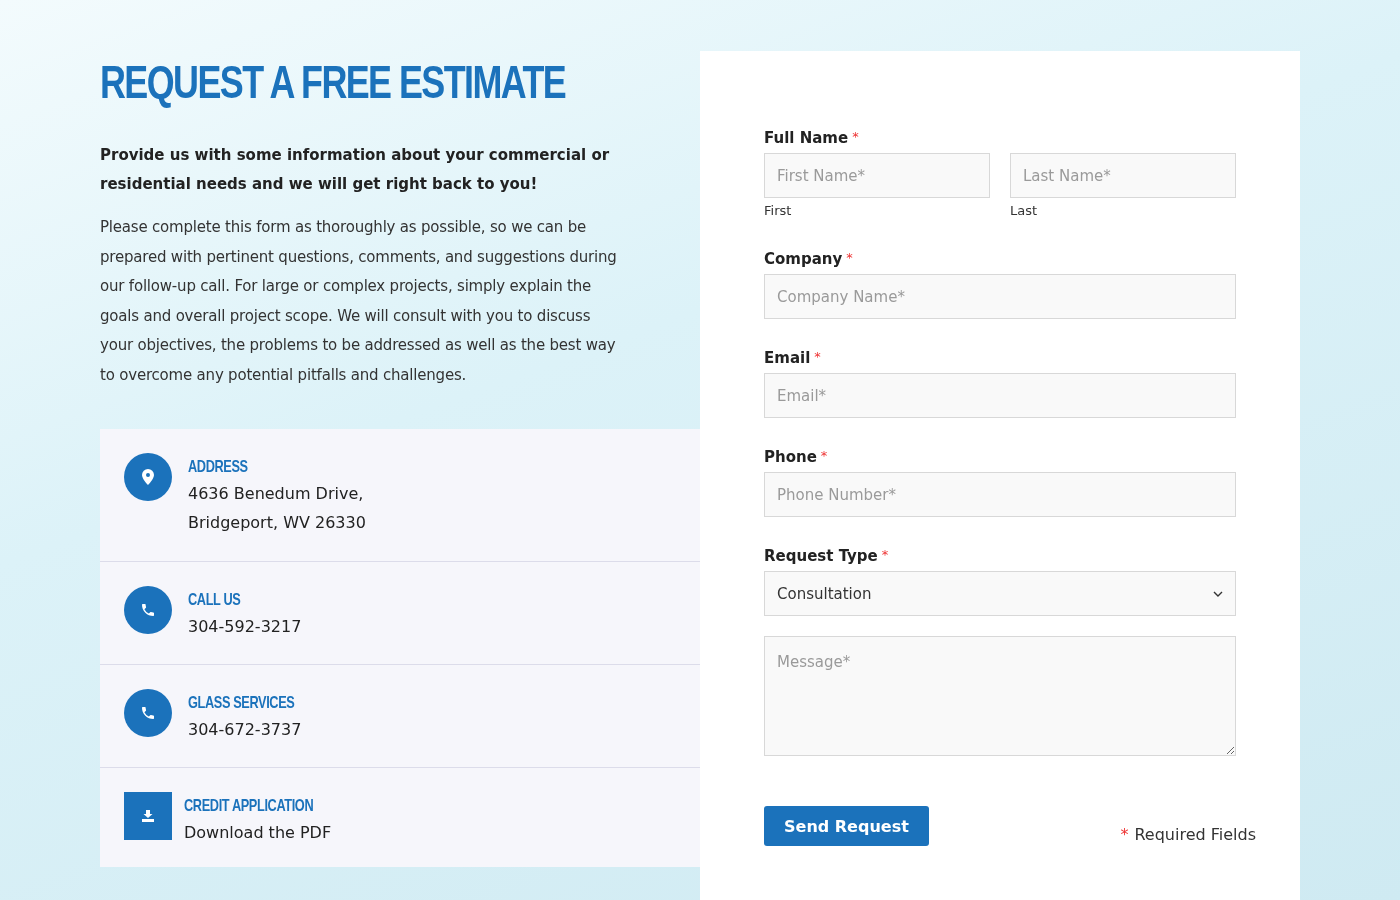  I want to click on contact-detail: Bridgeport, WV 26330, so click(277, 522).